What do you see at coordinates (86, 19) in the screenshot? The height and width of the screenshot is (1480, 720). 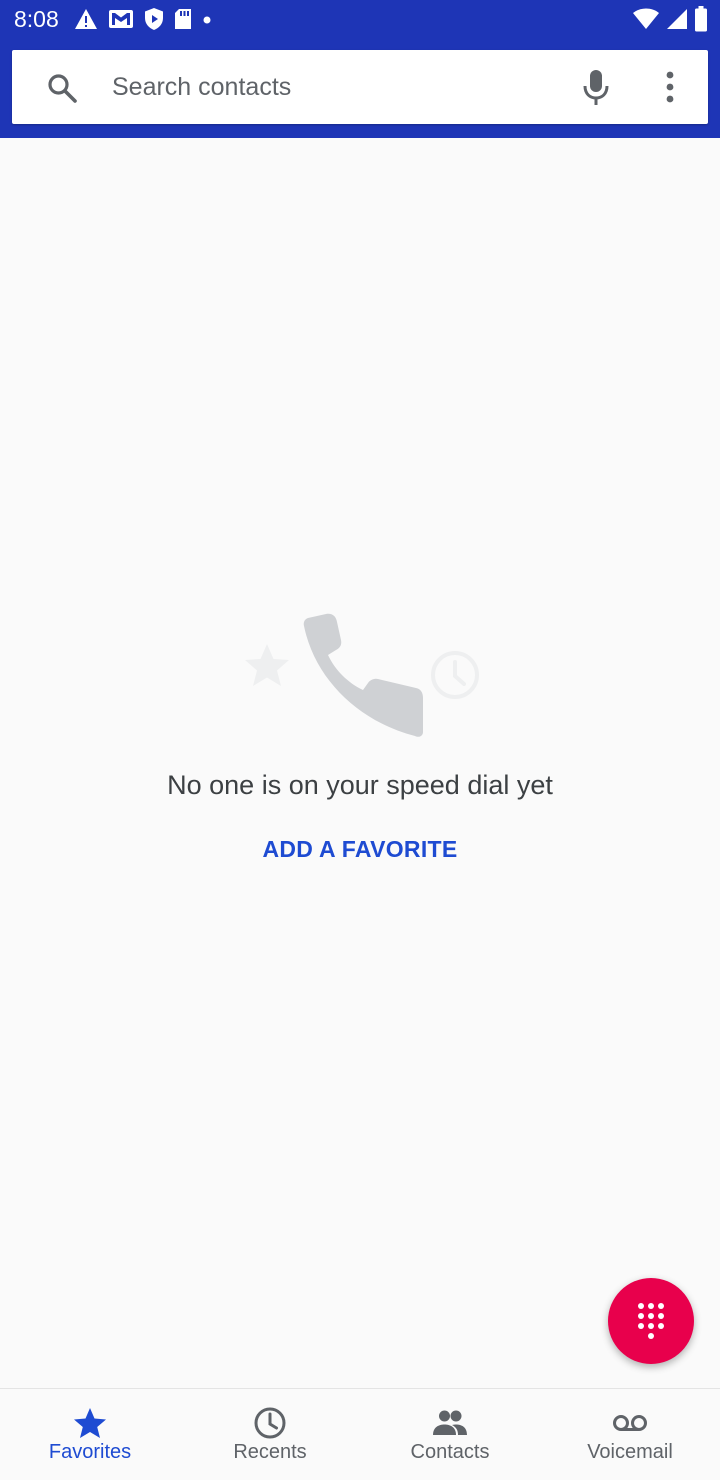 I see `alert-icon` at bounding box center [86, 19].